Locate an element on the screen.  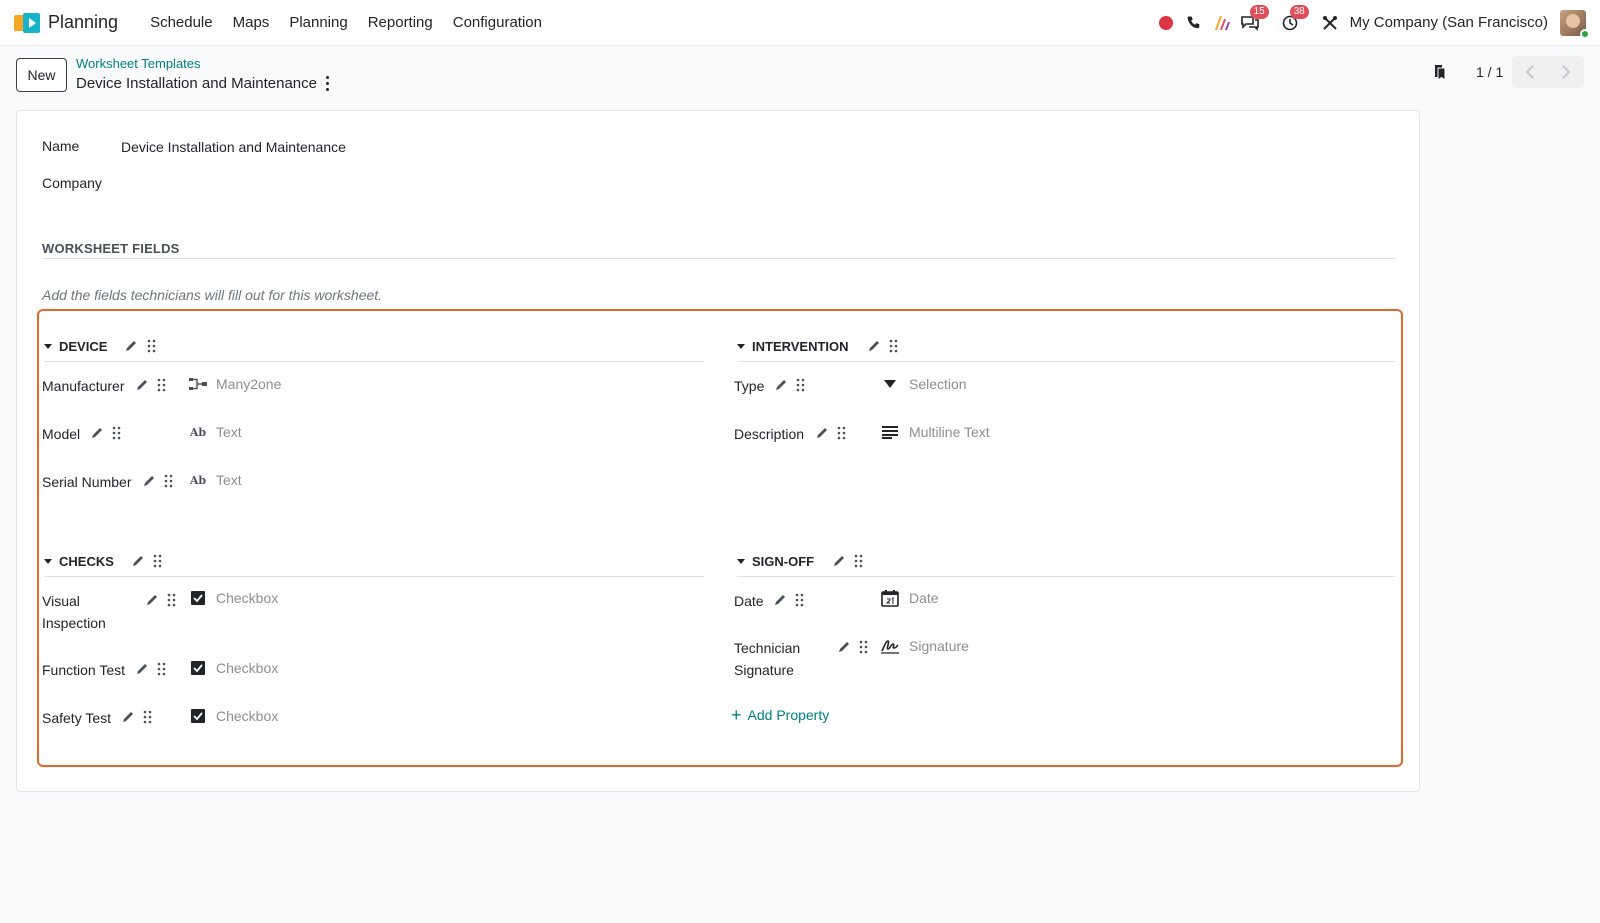
tools-icon is located at coordinates (1330, 23).